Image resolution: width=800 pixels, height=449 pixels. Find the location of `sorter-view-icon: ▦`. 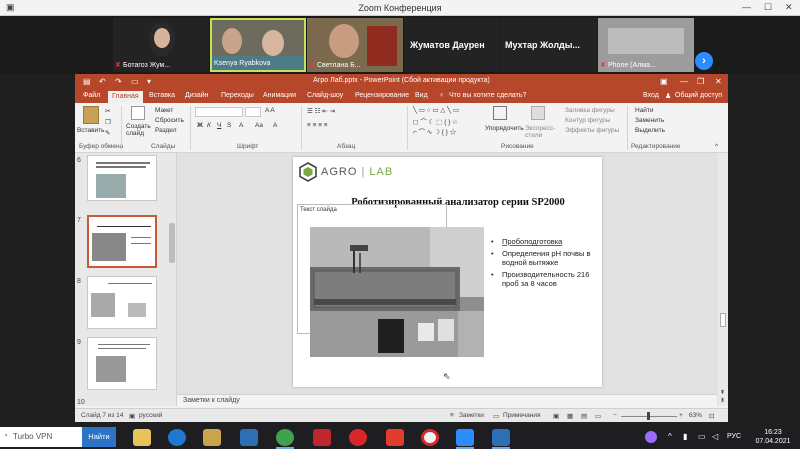

sorter-view-icon: ▦ is located at coordinates (570, 416).